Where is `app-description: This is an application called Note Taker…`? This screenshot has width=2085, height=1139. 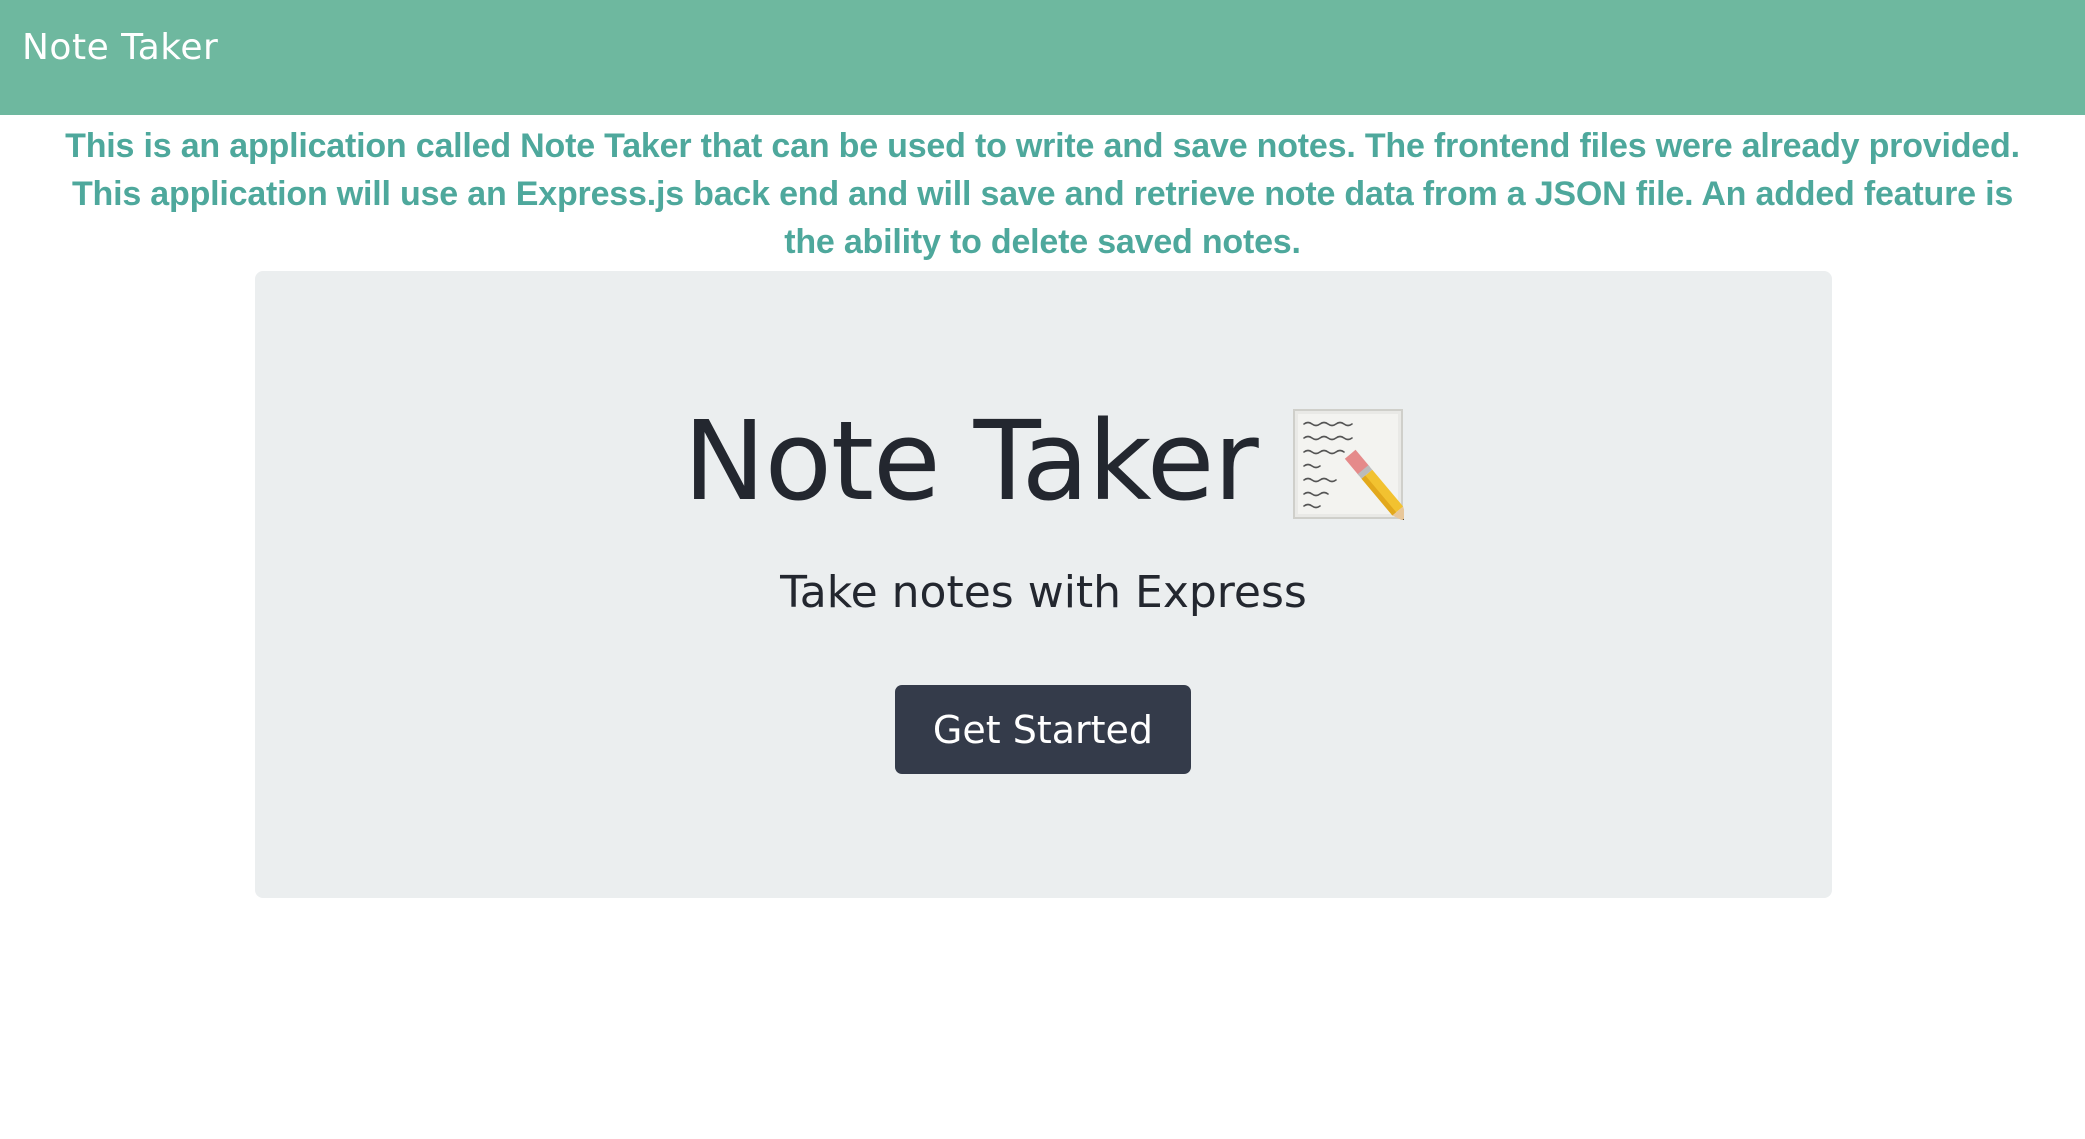
app-description: This is an application called Note Taker… is located at coordinates (1042, 194).